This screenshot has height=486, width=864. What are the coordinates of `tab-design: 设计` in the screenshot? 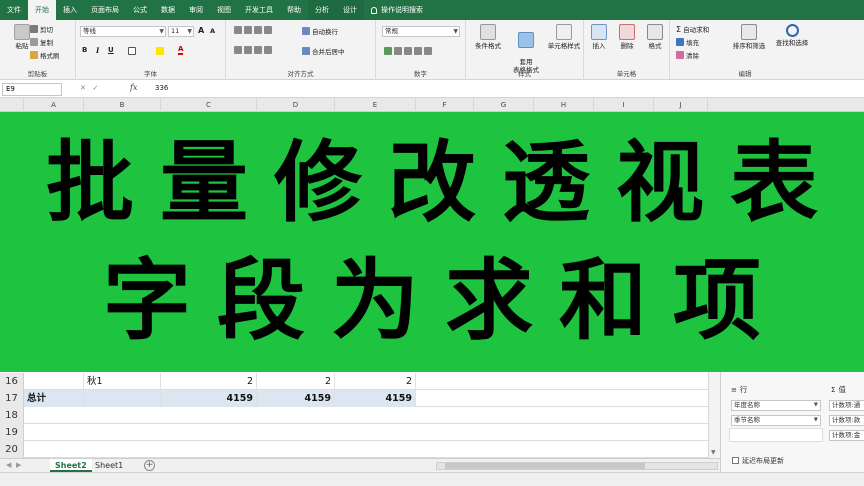 It's located at (350, 10).